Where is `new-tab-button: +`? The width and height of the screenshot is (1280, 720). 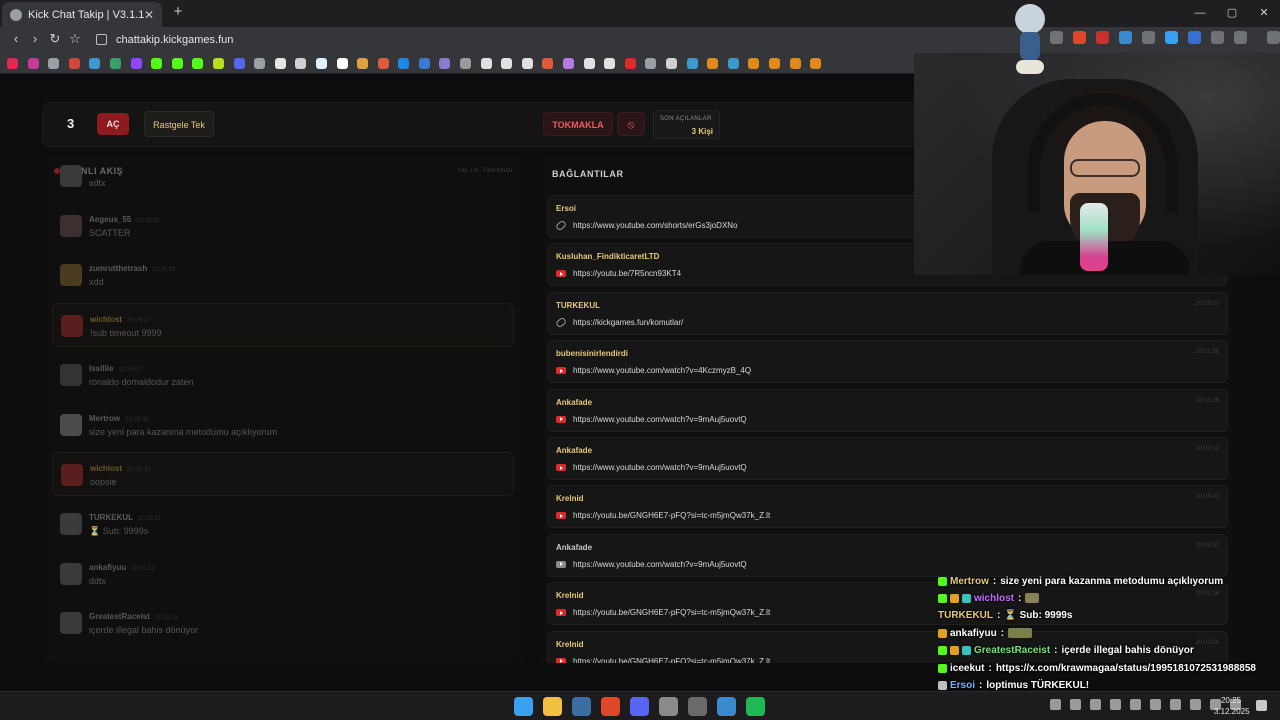
new-tab-button: + is located at coordinates (178, 12).